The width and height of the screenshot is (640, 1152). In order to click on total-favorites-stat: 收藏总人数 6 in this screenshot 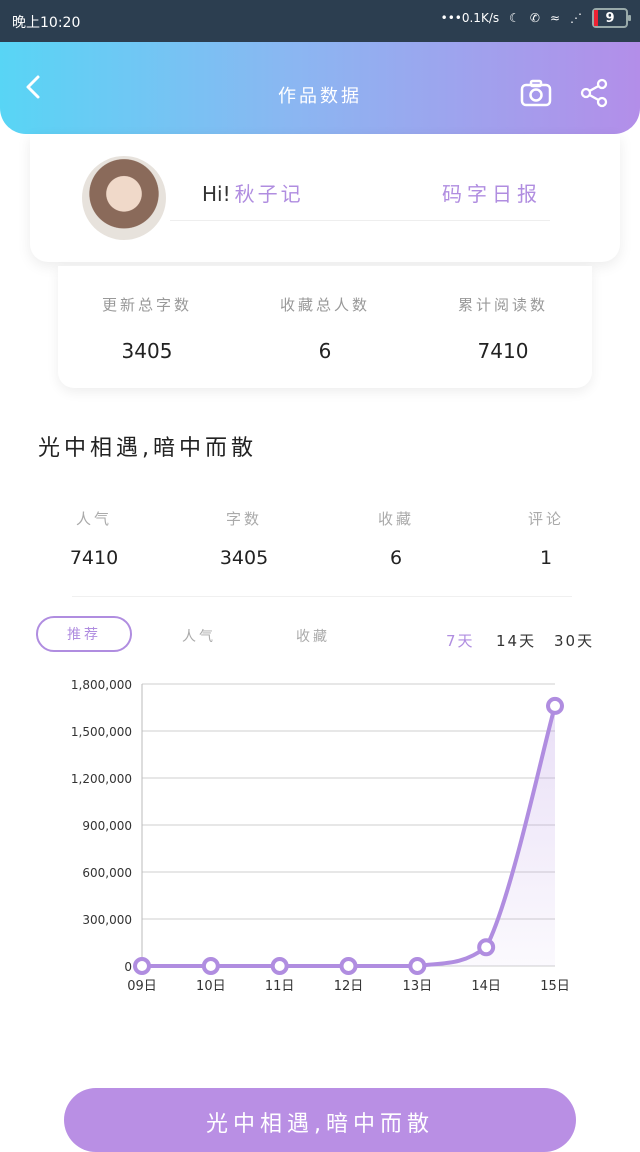, I will do `click(325, 328)`.